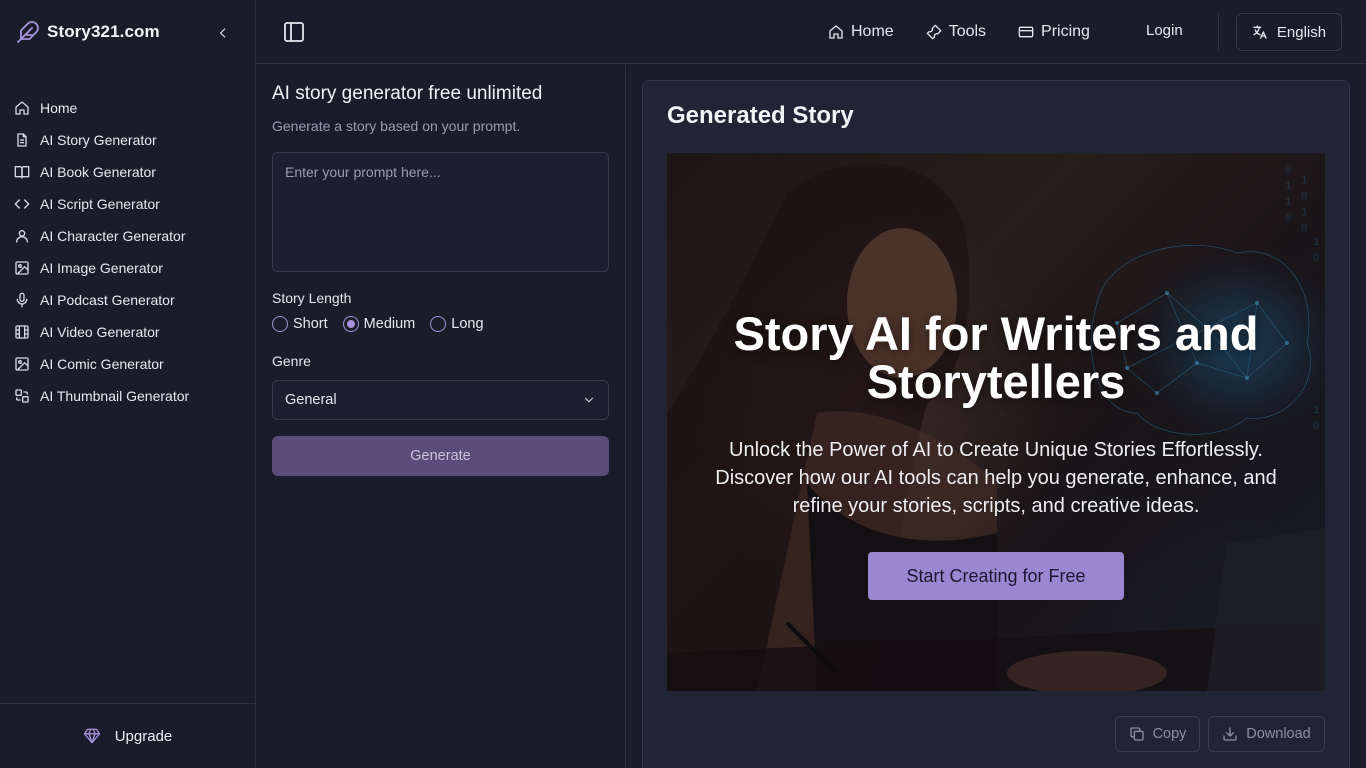 This screenshot has height=768, width=1366. Describe the element at coordinates (589, 400) in the screenshot. I see `chevron-down-icon` at that location.